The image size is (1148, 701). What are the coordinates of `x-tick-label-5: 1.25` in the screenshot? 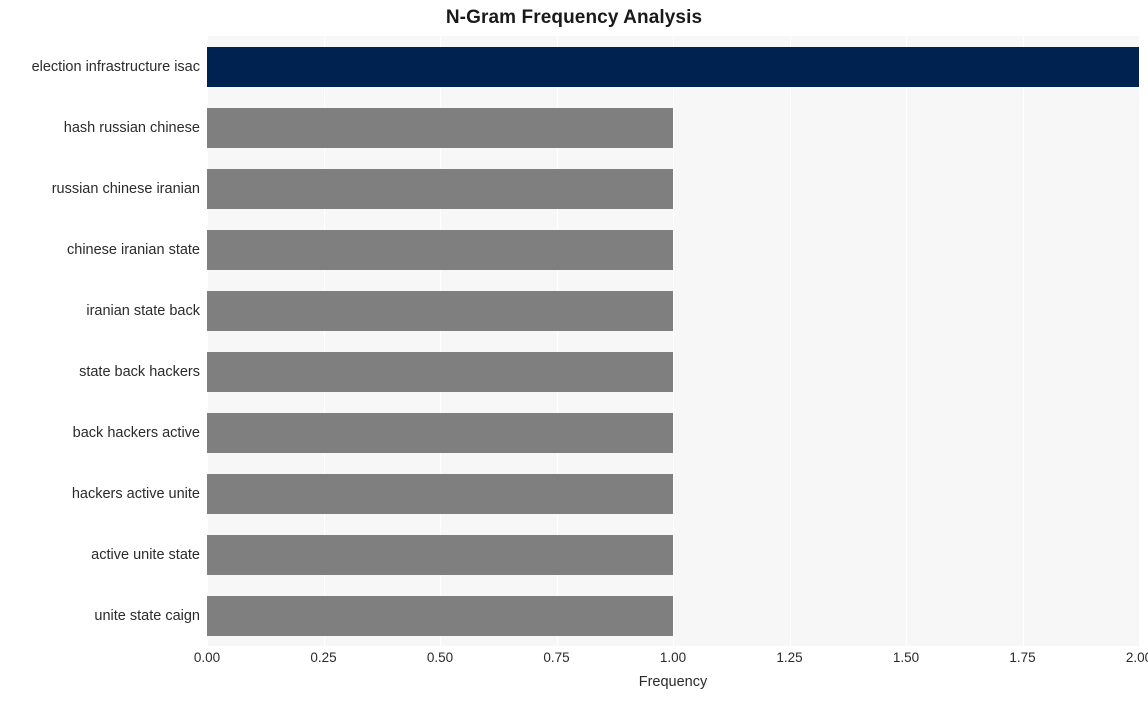 It's located at (789, 657).